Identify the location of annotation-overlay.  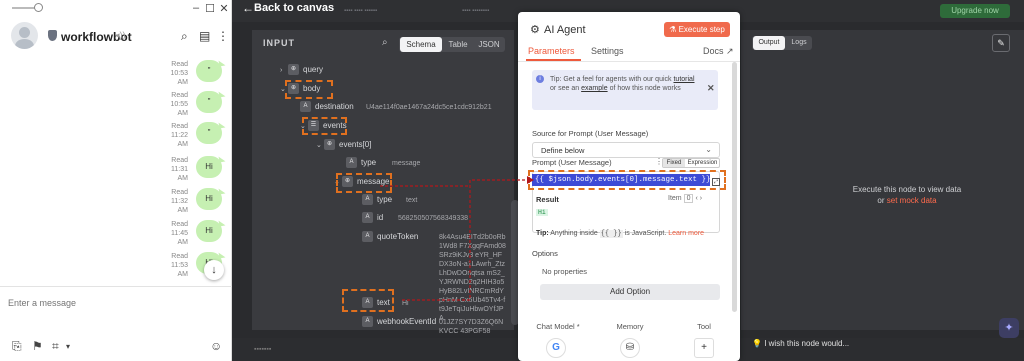
(457, 238).